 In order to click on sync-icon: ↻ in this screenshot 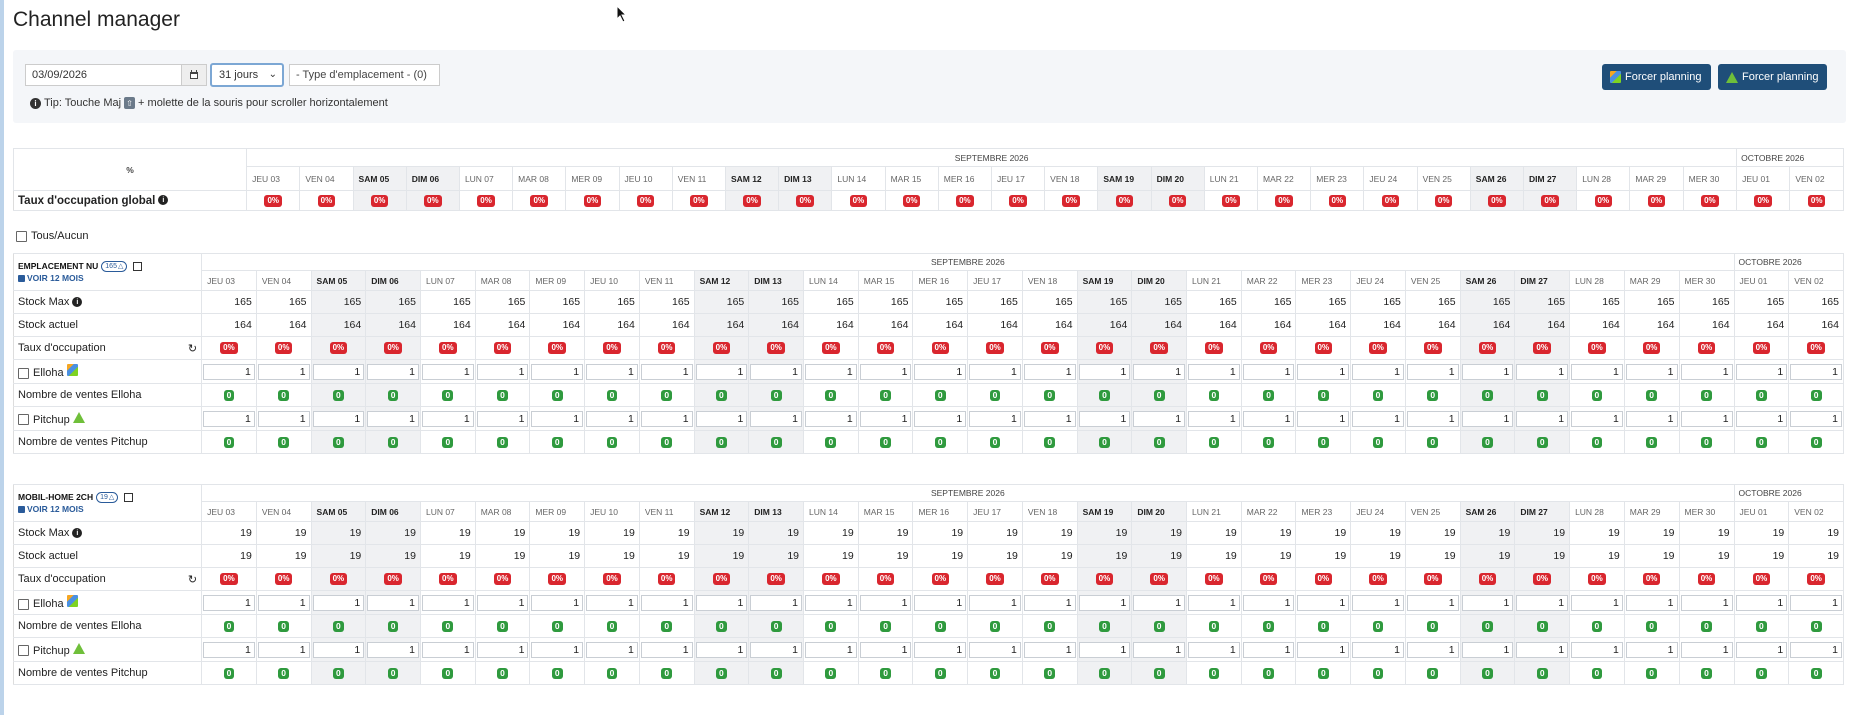, I will do `click(192, 348)`.